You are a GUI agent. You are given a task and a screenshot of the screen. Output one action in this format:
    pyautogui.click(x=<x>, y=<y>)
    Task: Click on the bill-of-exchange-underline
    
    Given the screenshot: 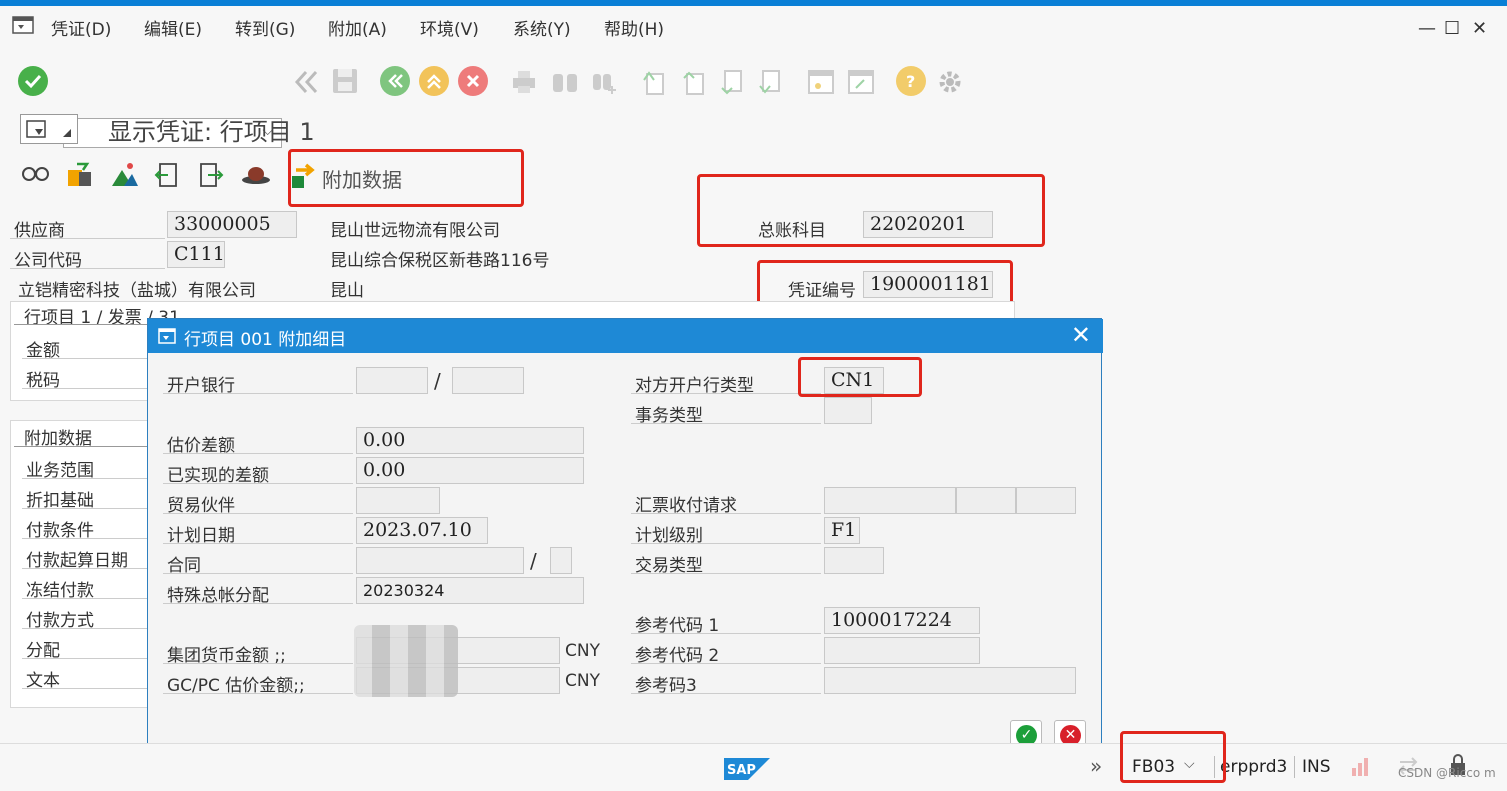 What is the action you would take?
    pyautogui.click(x=726, y=513)
    